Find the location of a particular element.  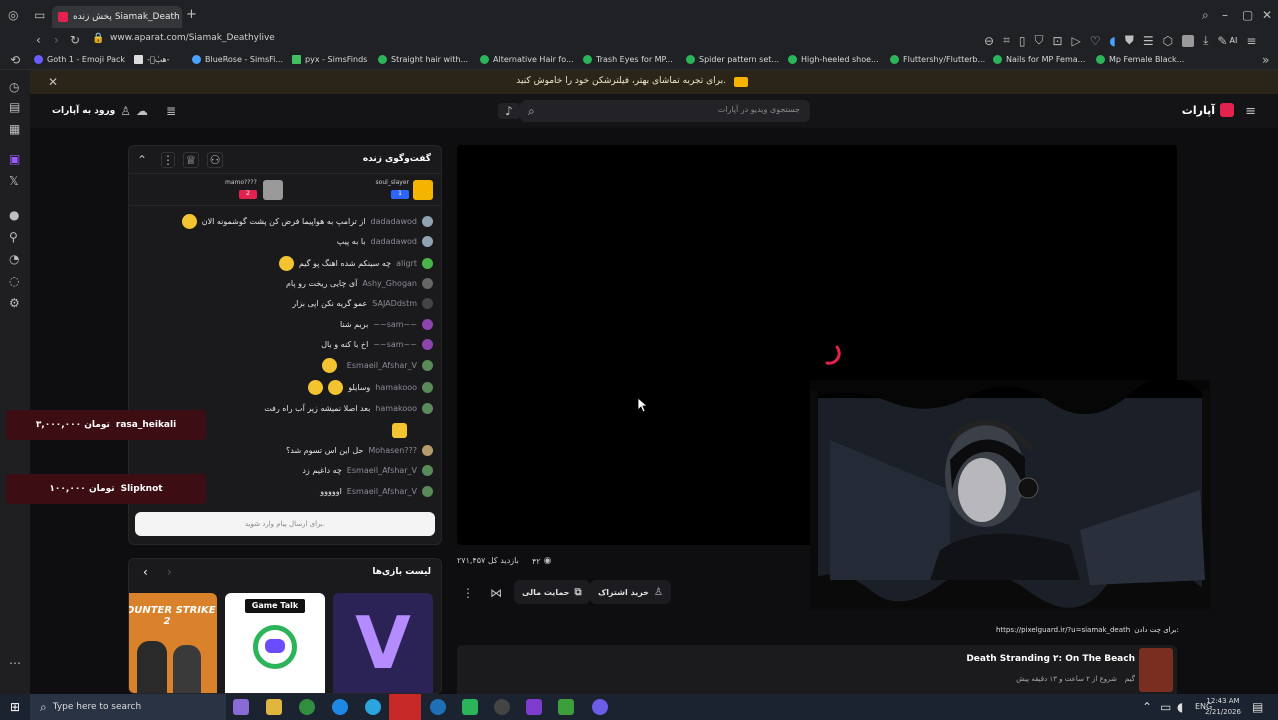

close-window-icon: ✕ is located at coordinates (1267, 15).